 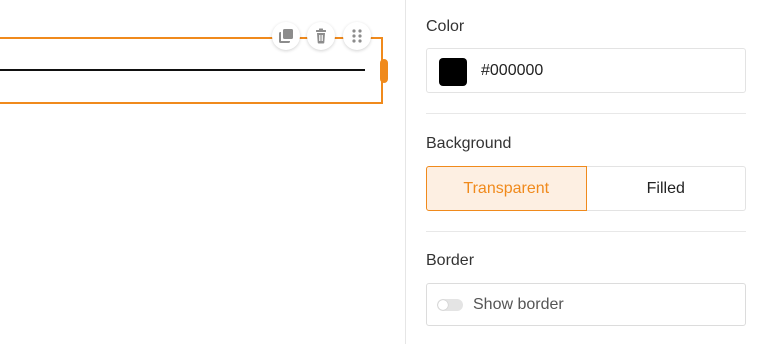 I want to click on color-hex-value: #000000, so click(x=512, y=70).